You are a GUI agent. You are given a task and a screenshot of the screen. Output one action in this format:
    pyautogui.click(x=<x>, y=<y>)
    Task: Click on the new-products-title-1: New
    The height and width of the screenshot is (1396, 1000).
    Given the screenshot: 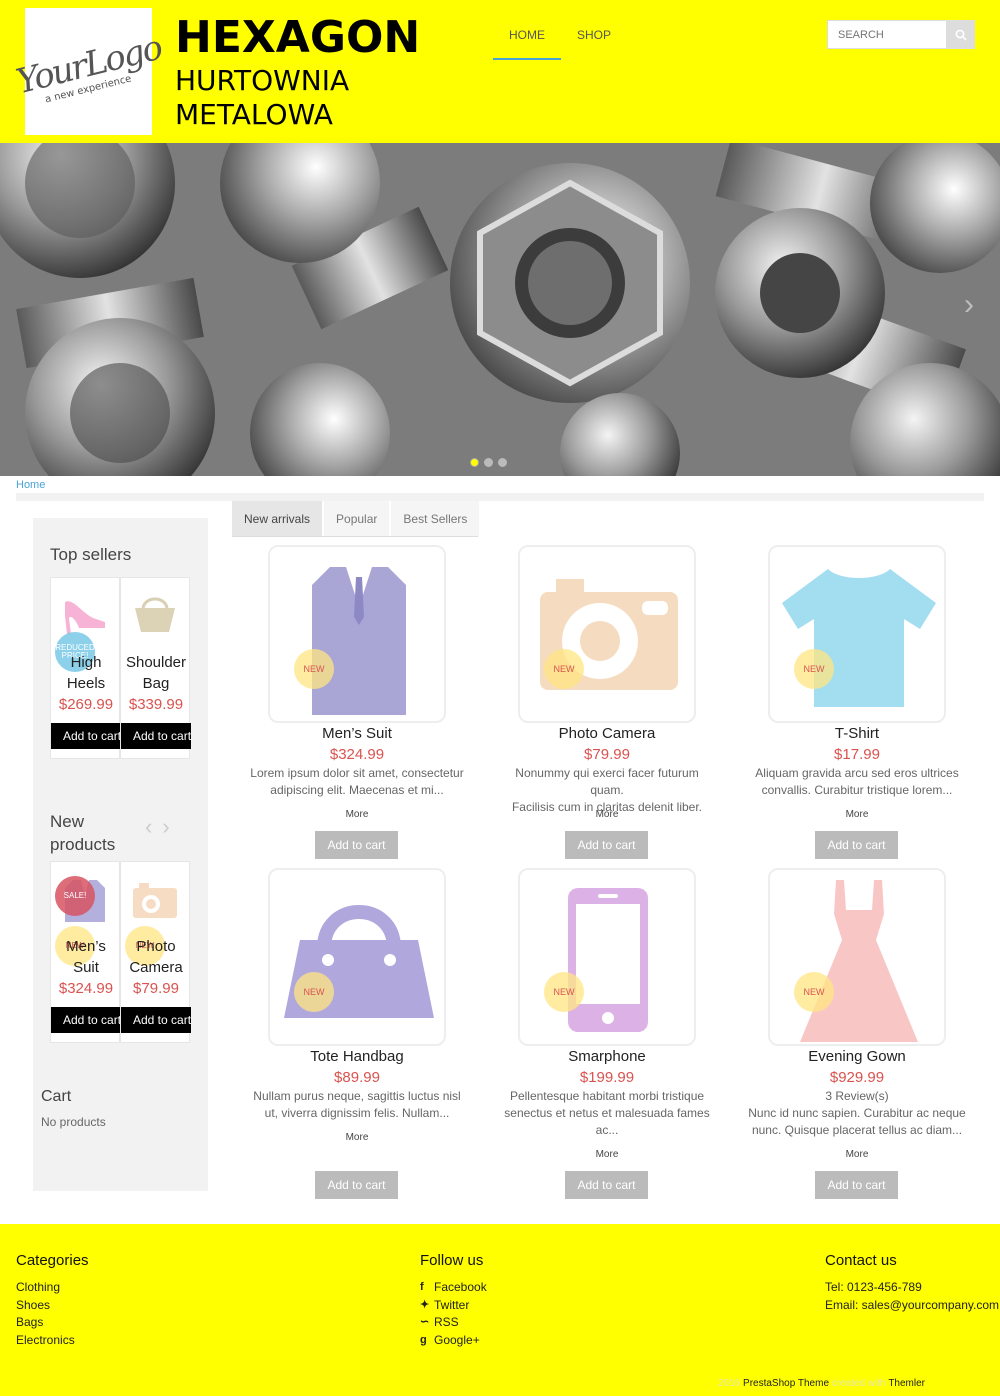 What is the action you would take?
    pyautogui.click(x=67, y=821)
    